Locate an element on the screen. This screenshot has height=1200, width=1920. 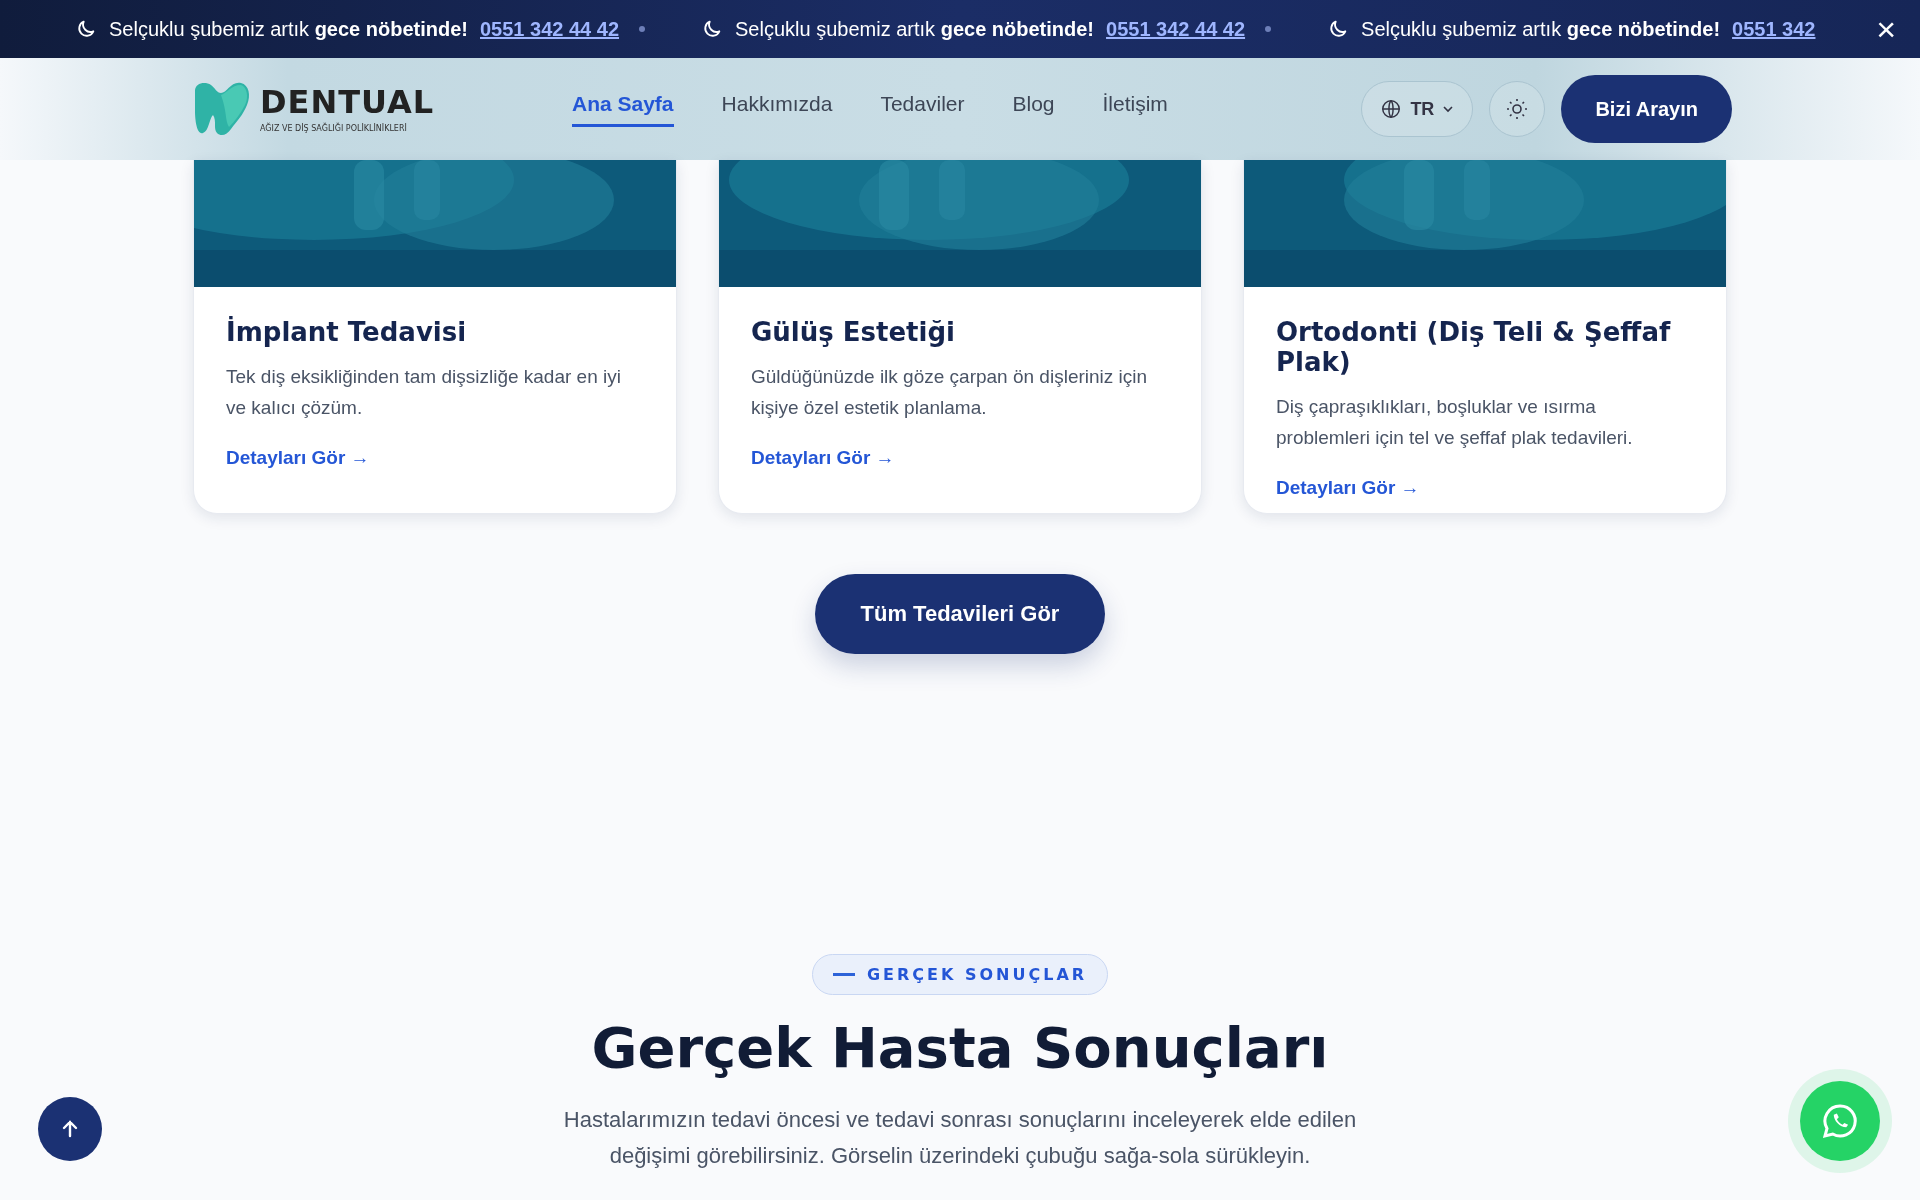
card-description: Diş çapraşıklıkları, boşluklar ve ısırma problemleri için tel ve şeffaf plak tedavileri. is located at coordinates (1455, 422).